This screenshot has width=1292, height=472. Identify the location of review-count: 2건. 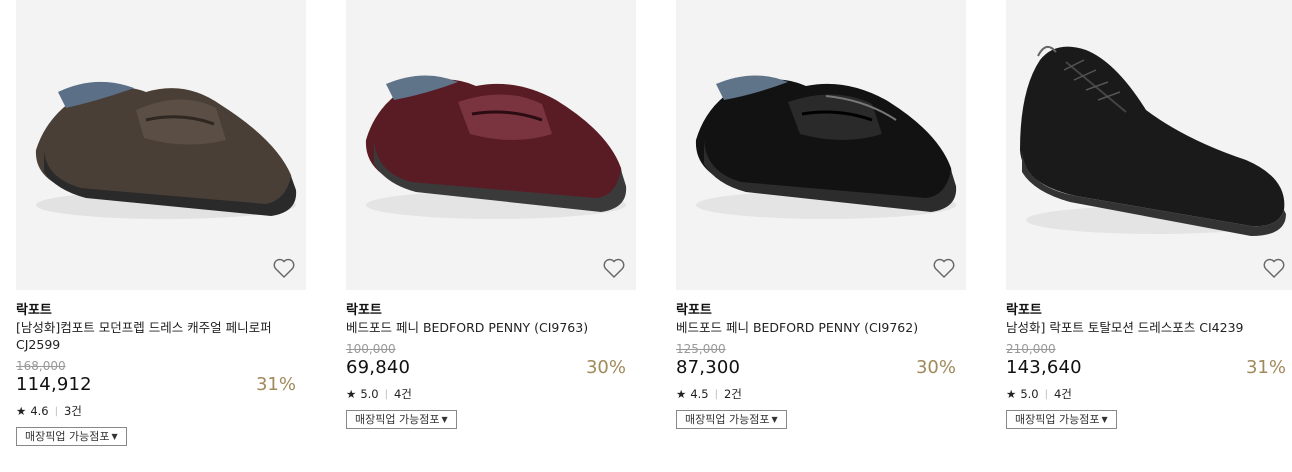
(732, 394).